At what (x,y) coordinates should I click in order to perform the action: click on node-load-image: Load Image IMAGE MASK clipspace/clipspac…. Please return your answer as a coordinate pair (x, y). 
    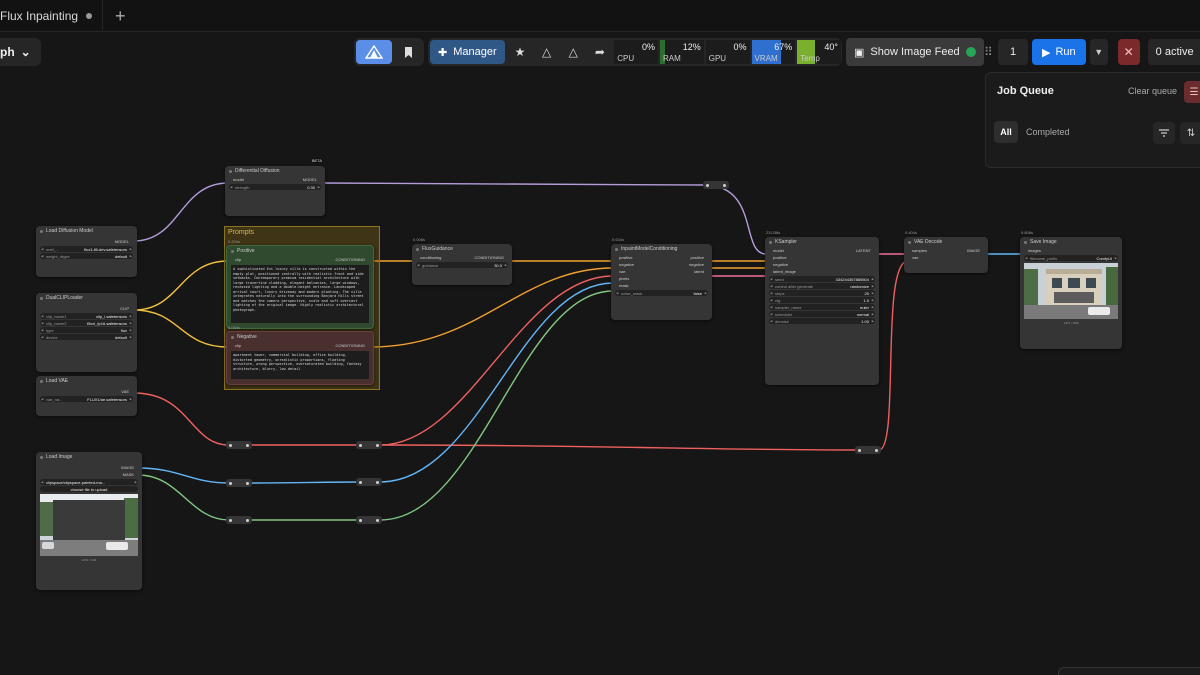
    Looking at the image, I should click on (89, 521).